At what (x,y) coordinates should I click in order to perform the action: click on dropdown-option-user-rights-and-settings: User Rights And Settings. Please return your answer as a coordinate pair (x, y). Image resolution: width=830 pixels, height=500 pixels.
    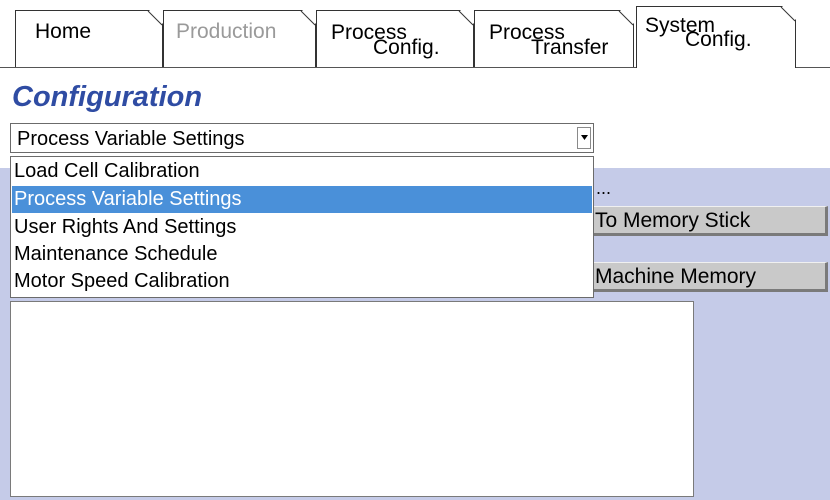
    Looking at the image, I should click on (302, 227).